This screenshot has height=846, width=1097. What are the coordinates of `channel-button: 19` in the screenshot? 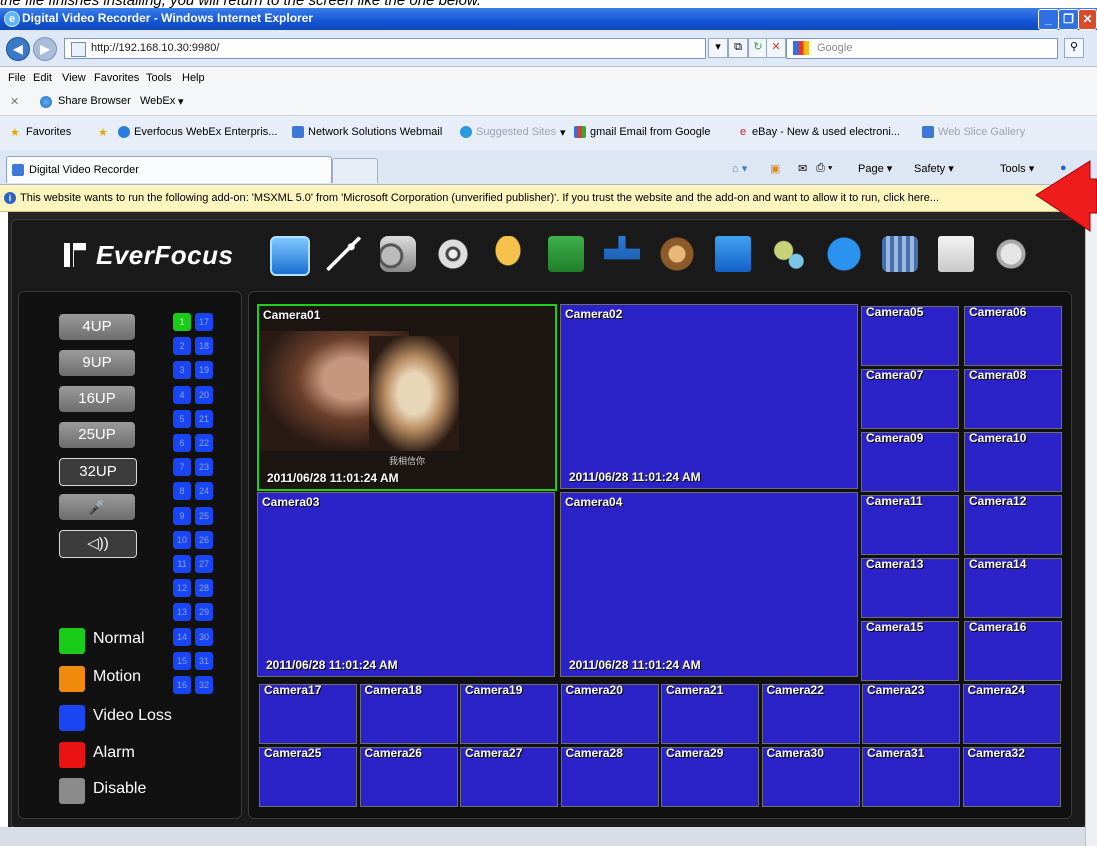 It's located at (204, 370).